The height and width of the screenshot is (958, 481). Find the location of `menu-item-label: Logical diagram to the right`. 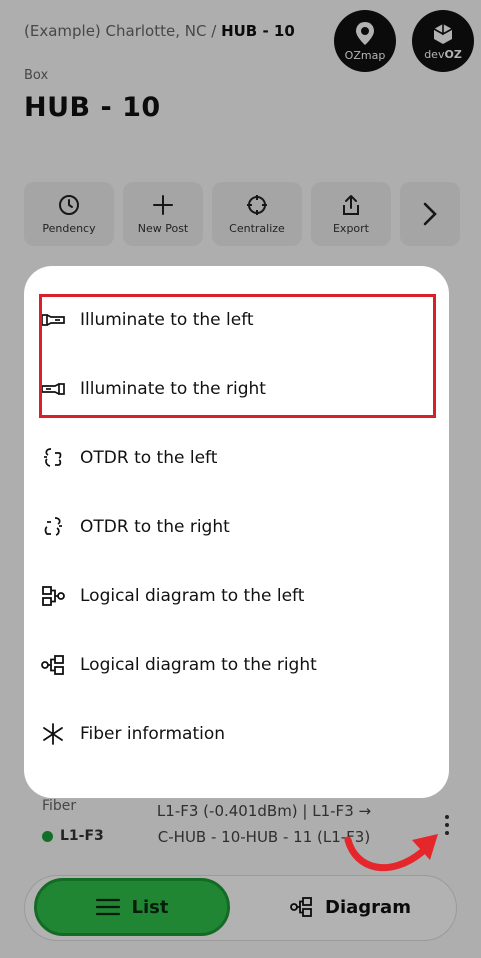

menu-item-label: Logical diagram to the right is located at coordinates (198, 665).